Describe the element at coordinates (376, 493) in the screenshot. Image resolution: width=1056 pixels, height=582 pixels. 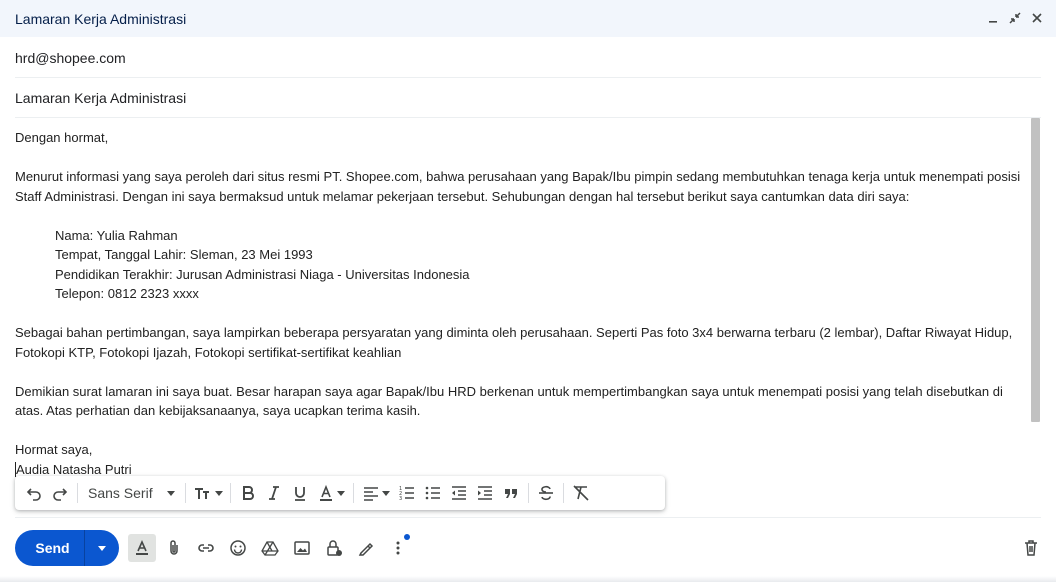
I see `align-icon` at that location.